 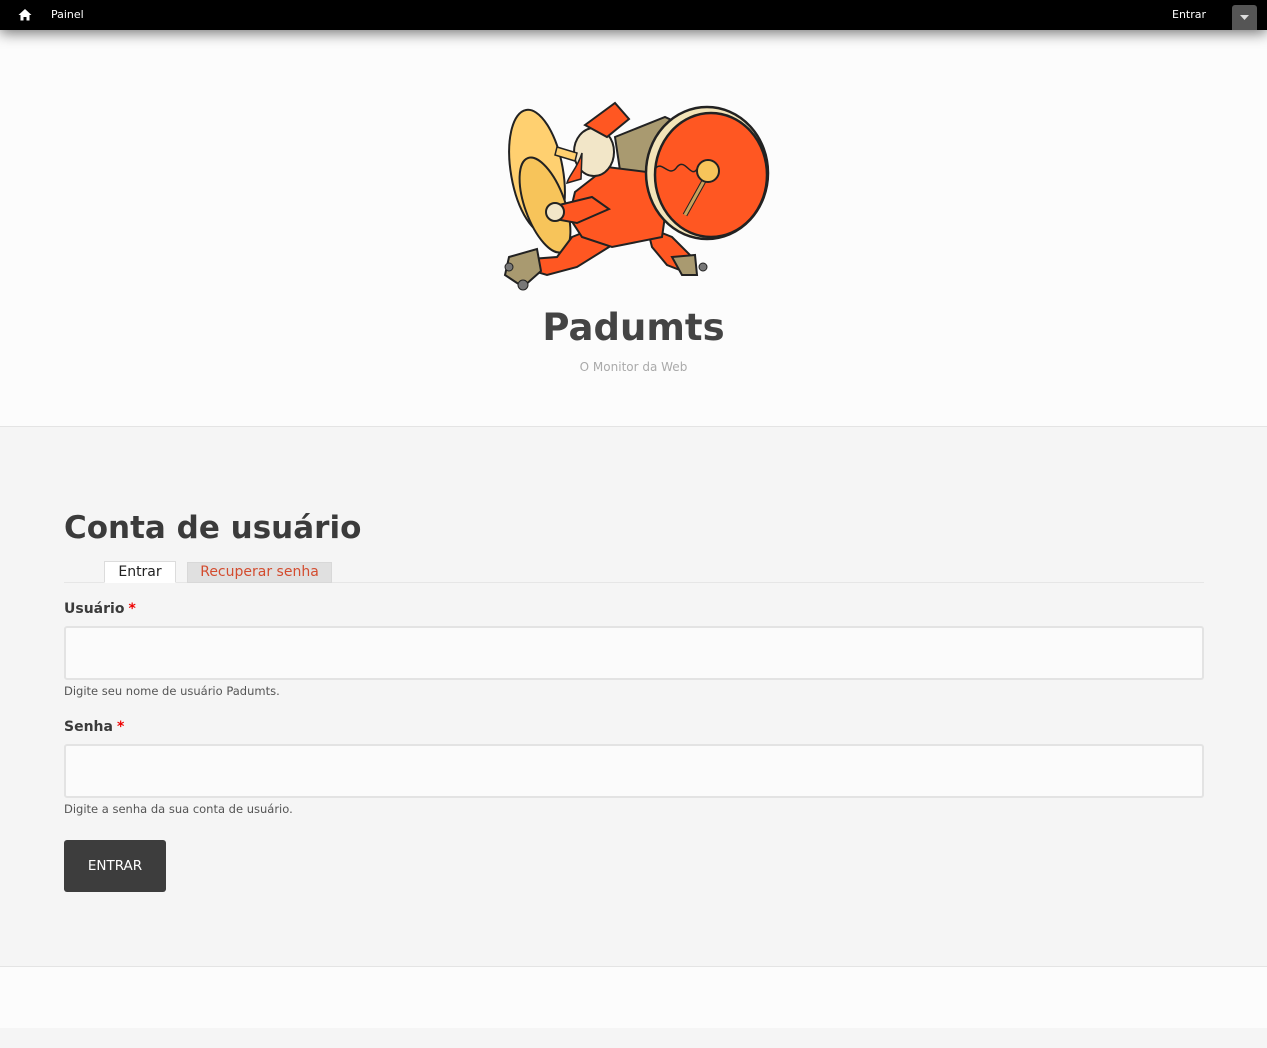 What do you see at coordinates (172, 691) in the screenshot?
I see `username-description: Digite seu nome de usuário Padumts.` at bounding box center [172, 691].